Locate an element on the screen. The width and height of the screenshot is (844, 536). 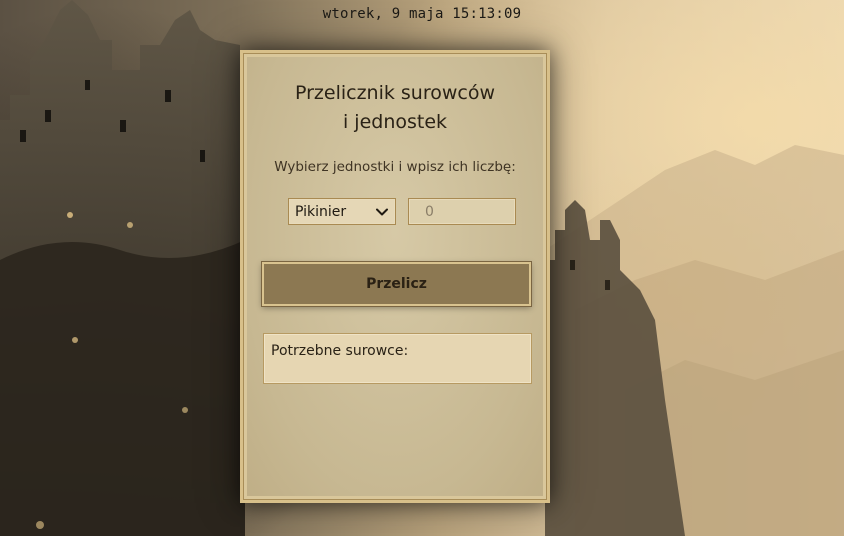
unit-select: Pikinier is located at coordinates (342, 211).